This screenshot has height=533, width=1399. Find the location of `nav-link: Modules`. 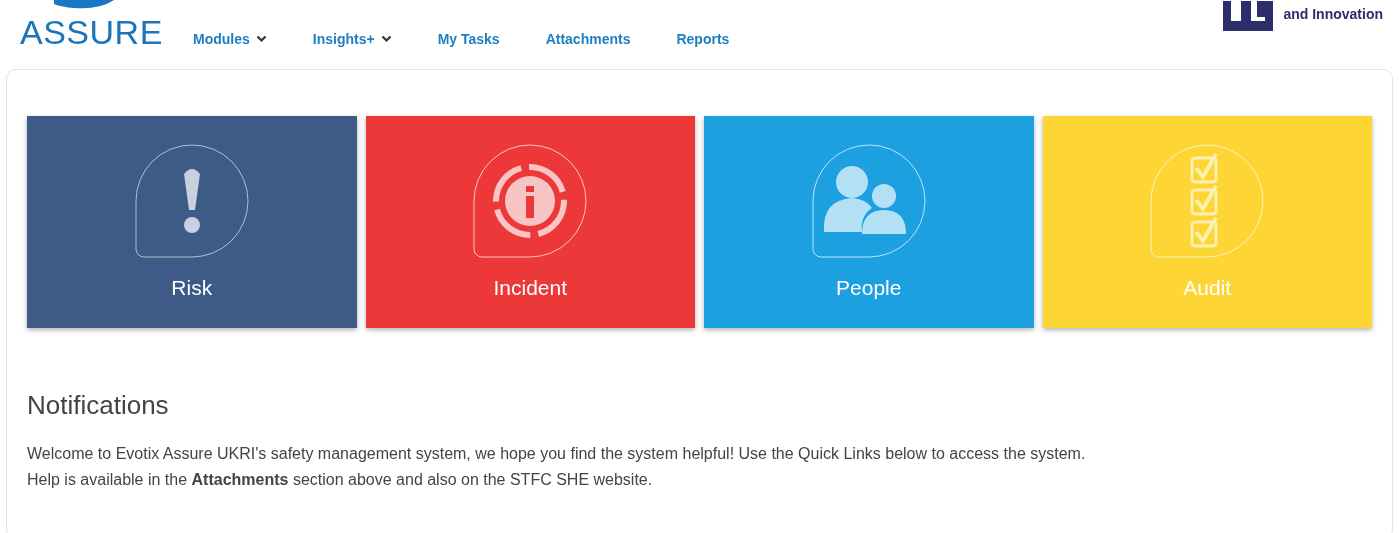

nav-link: Modules is located at coordinates (230, 39).